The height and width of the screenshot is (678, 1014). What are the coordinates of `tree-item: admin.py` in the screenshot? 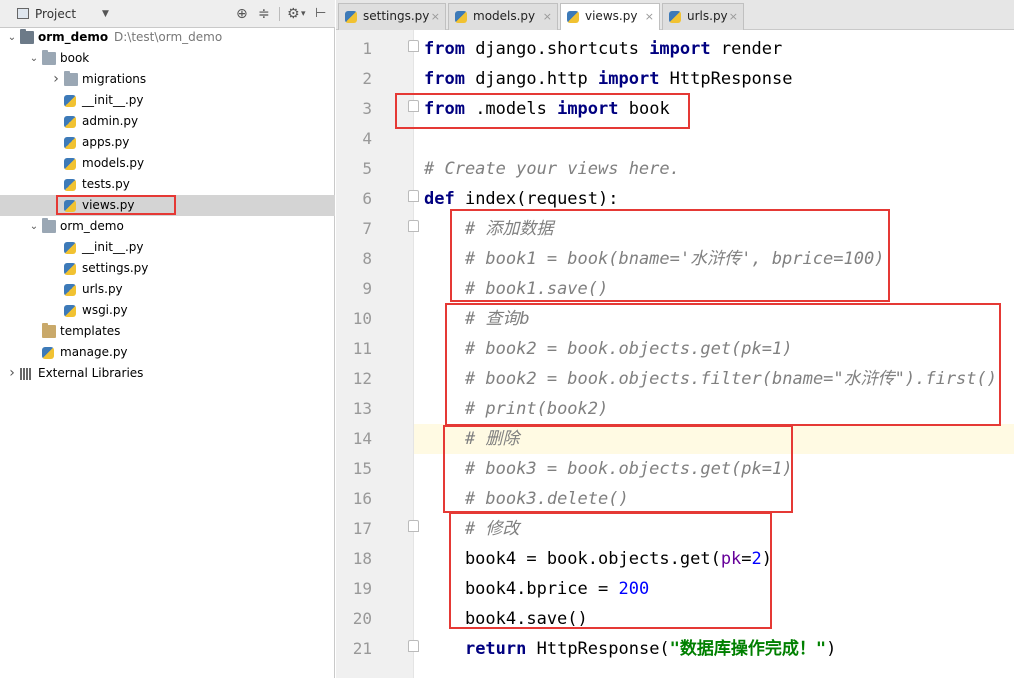 It's located at (167, 121).